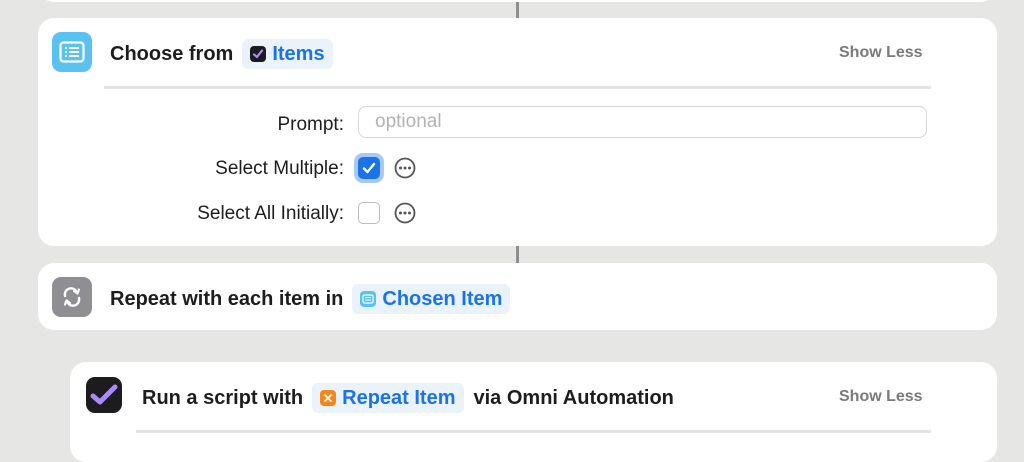  Describe the element at coordinates (310, 124) in the screenshot. I see `prompt-label: Prompt:` at that location.